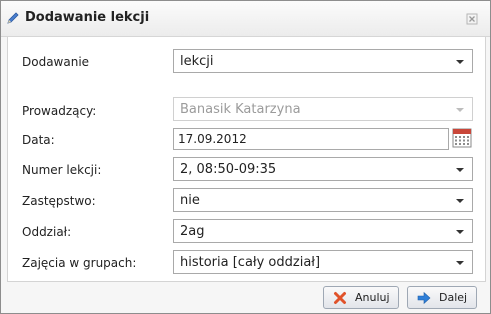 This screenshot has height=314, width=491. Describe the element at coordinates (453, 297) in the screenshot. I see `next-button-label: Dalej` at that location.